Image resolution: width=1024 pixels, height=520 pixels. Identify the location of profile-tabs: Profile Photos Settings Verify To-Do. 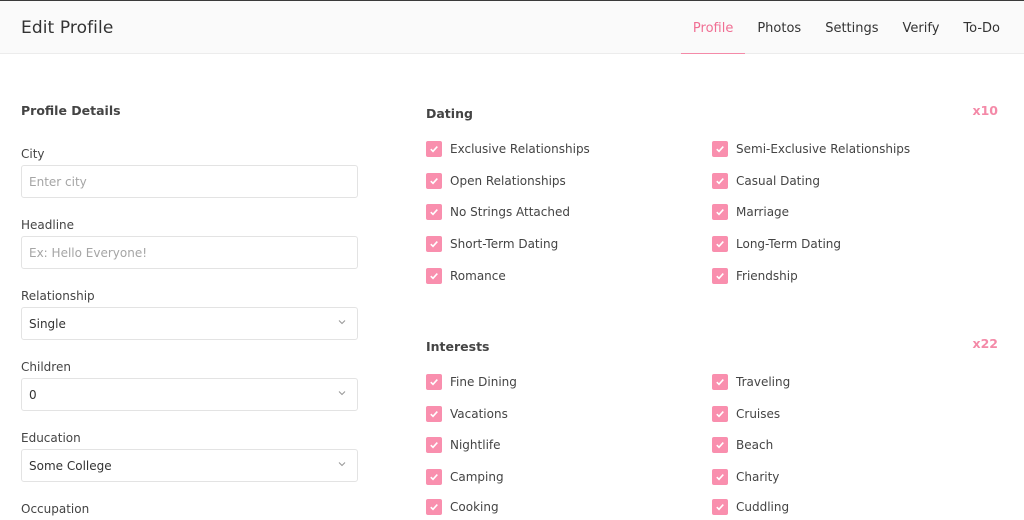
(852, 28).